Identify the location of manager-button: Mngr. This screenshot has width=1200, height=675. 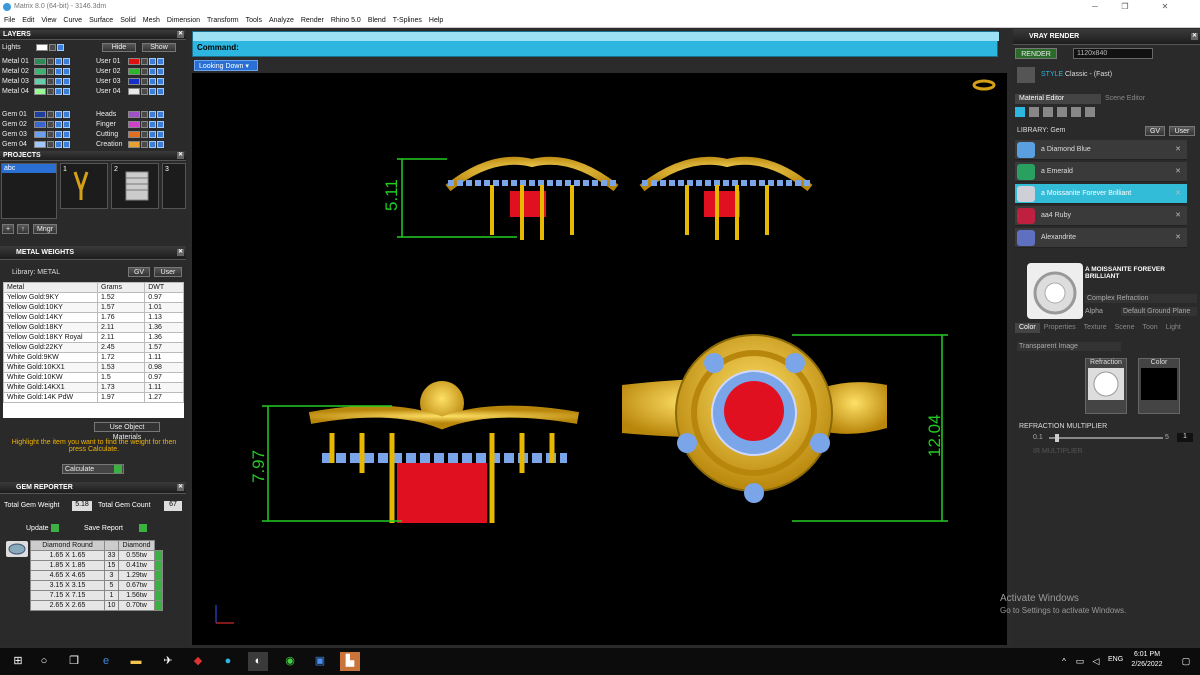
(45, 229).